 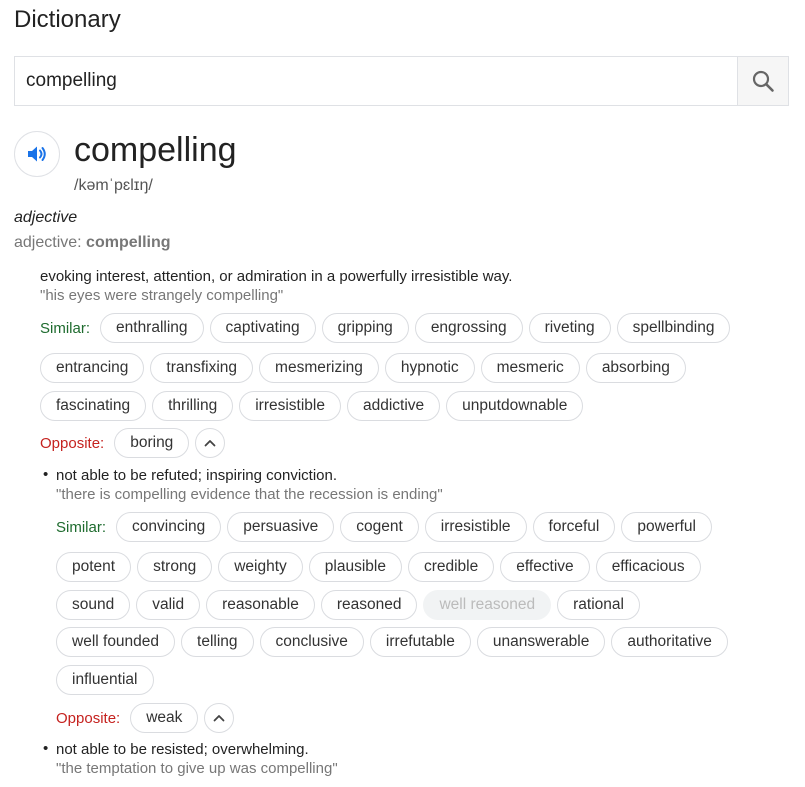 What do you see at coordinates (666, 527) in the screenshot?
I see `synonym-chip: powerful` at bounding box center [666, 527].